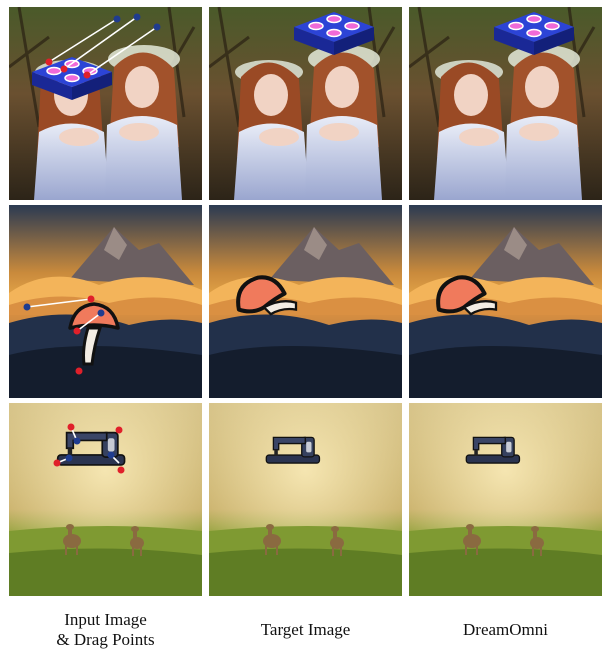 Image resolution: width=605 pixels, height=652 pixels. What do you see at coordinates (105, 103) in the screenshot?
I see `input-image-row1` at bounding box center [105, 103].